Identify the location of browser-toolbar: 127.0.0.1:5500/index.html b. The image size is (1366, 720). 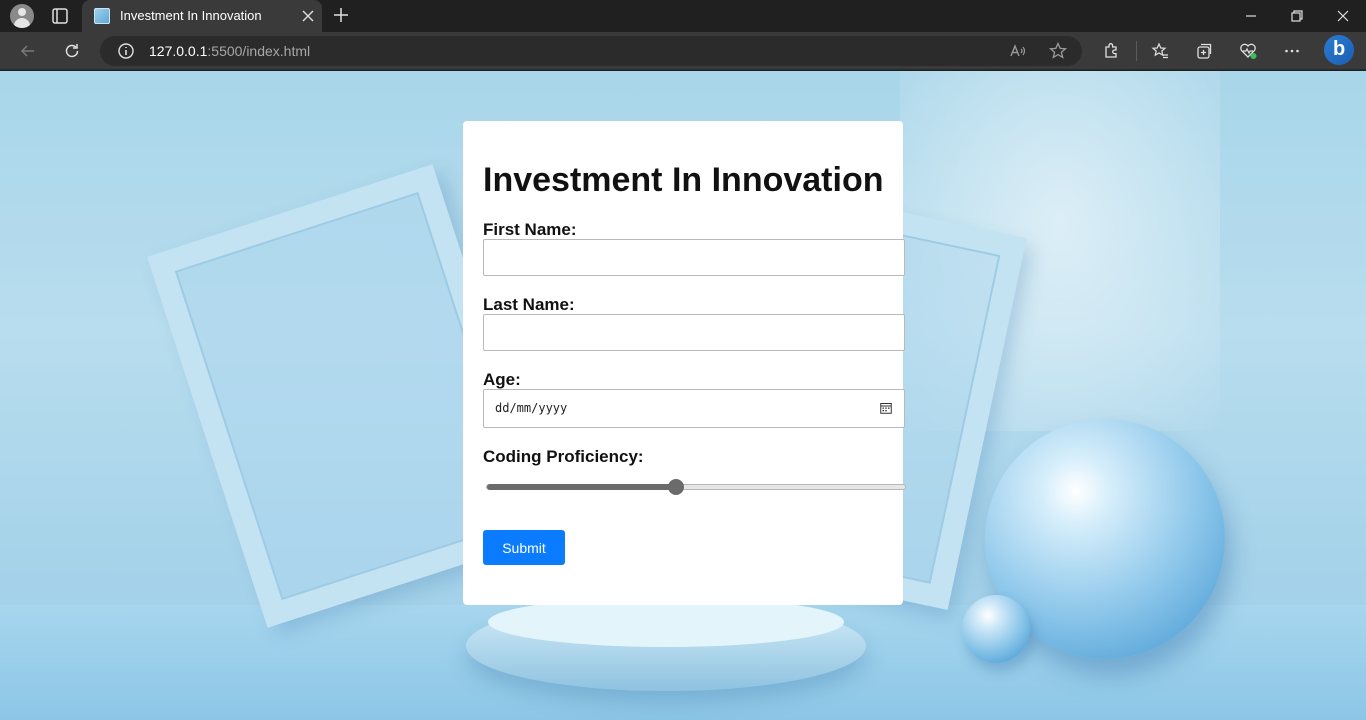
(683, 51).